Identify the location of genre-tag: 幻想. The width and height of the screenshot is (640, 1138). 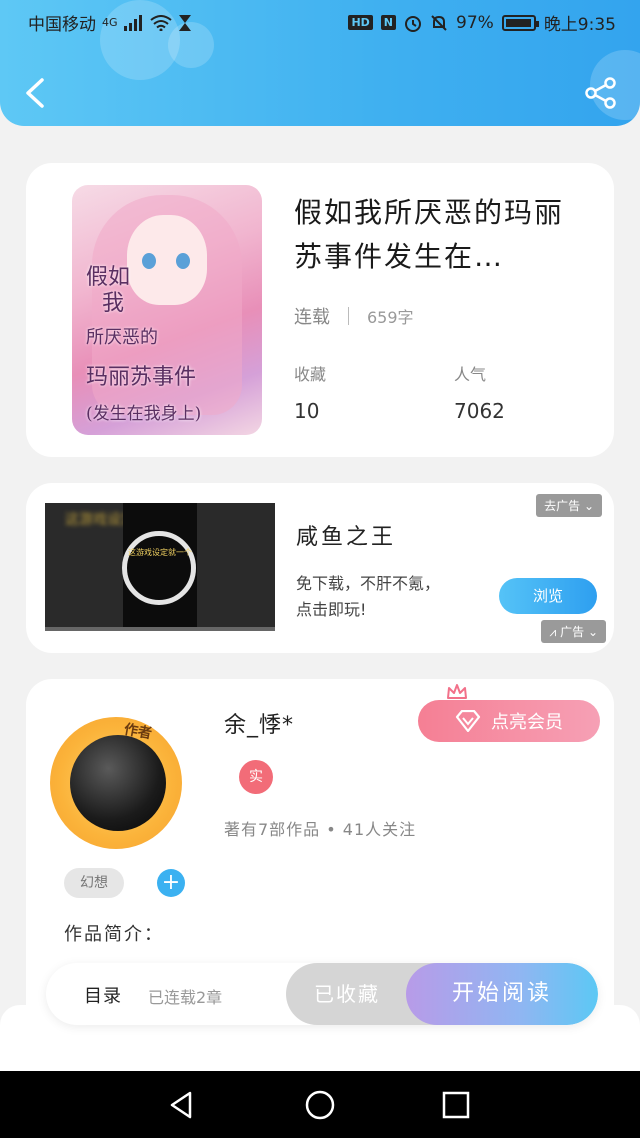
(94, 883).